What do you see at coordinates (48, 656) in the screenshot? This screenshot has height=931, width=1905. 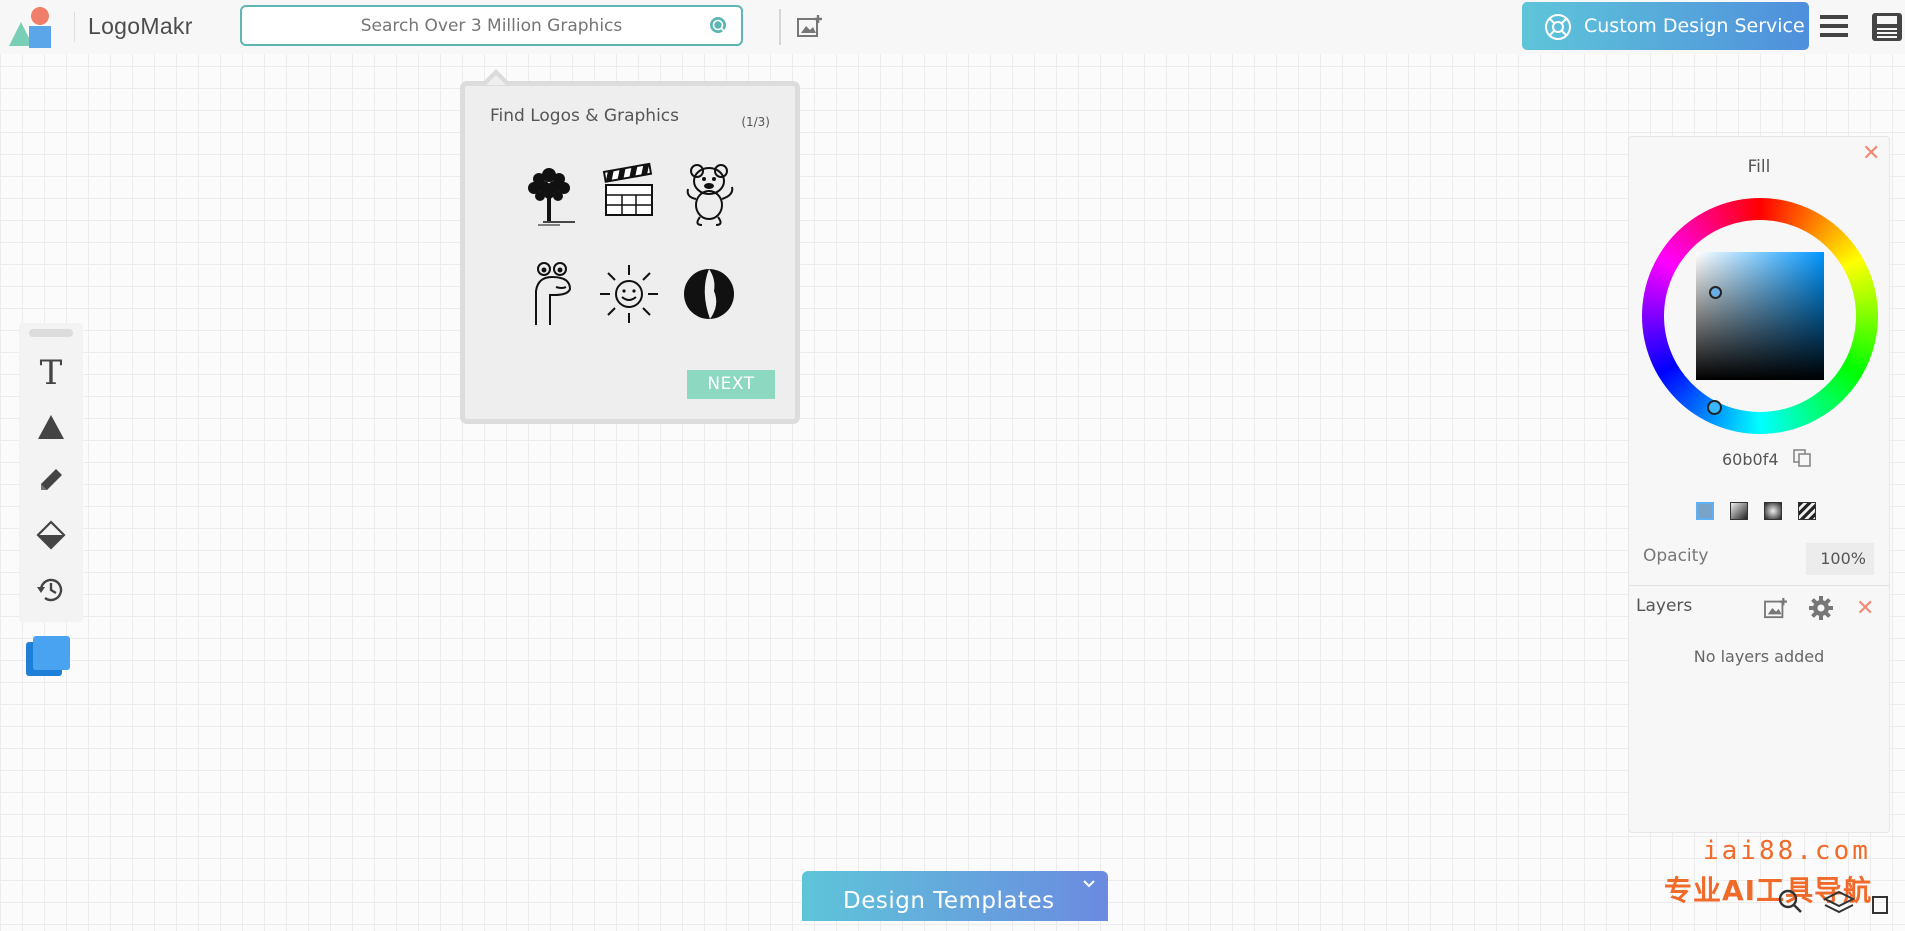 I see `current-color-swatch-icon` at bounding box center [48, 656].